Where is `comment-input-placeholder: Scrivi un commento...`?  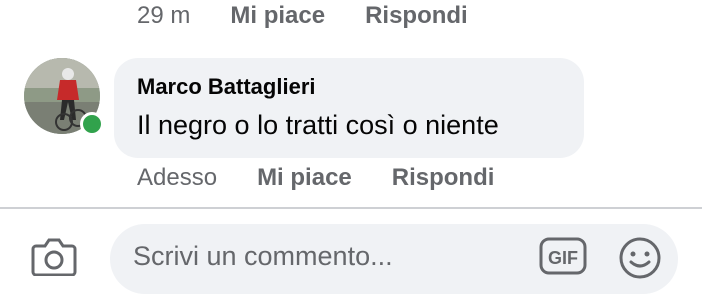
comment-input-placeholder: Scrivi un commento... is located at coordinates (263, 256).